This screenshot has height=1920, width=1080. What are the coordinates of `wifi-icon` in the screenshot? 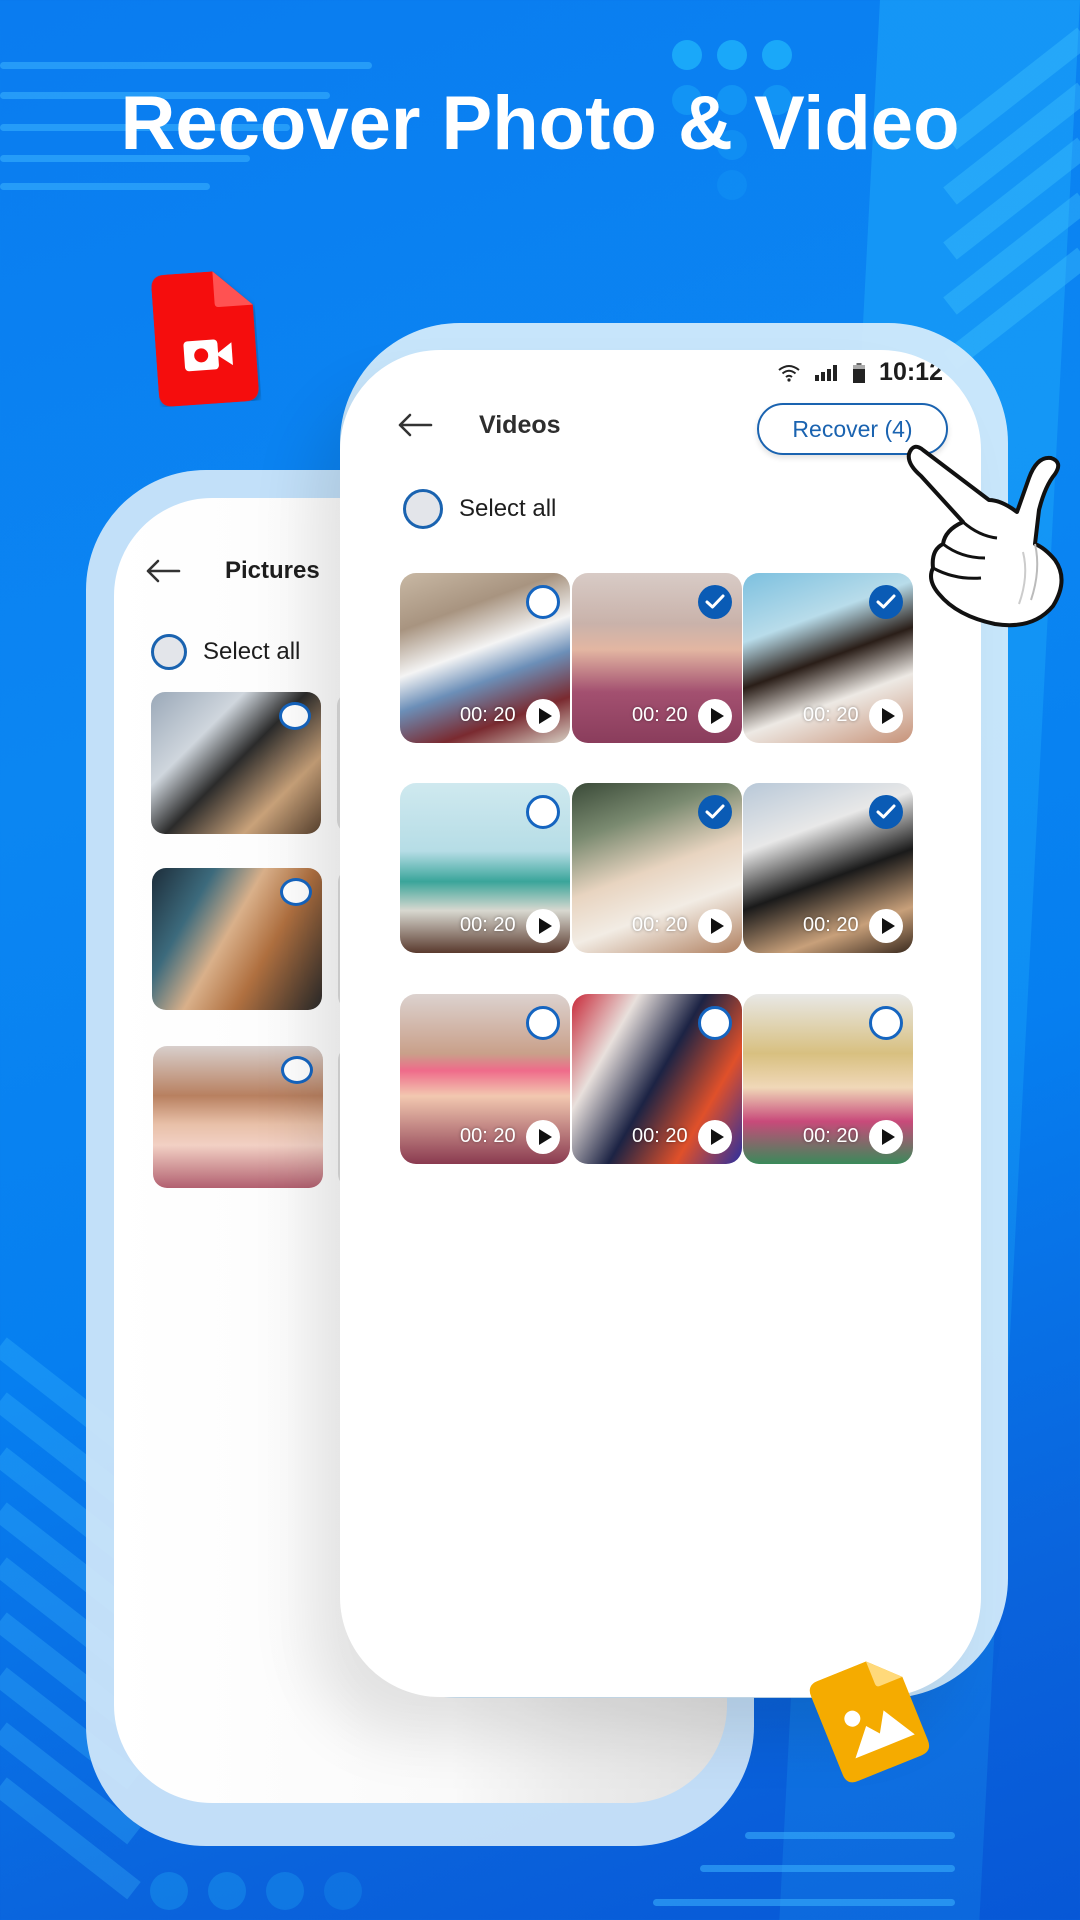 It's located at (789, 373).